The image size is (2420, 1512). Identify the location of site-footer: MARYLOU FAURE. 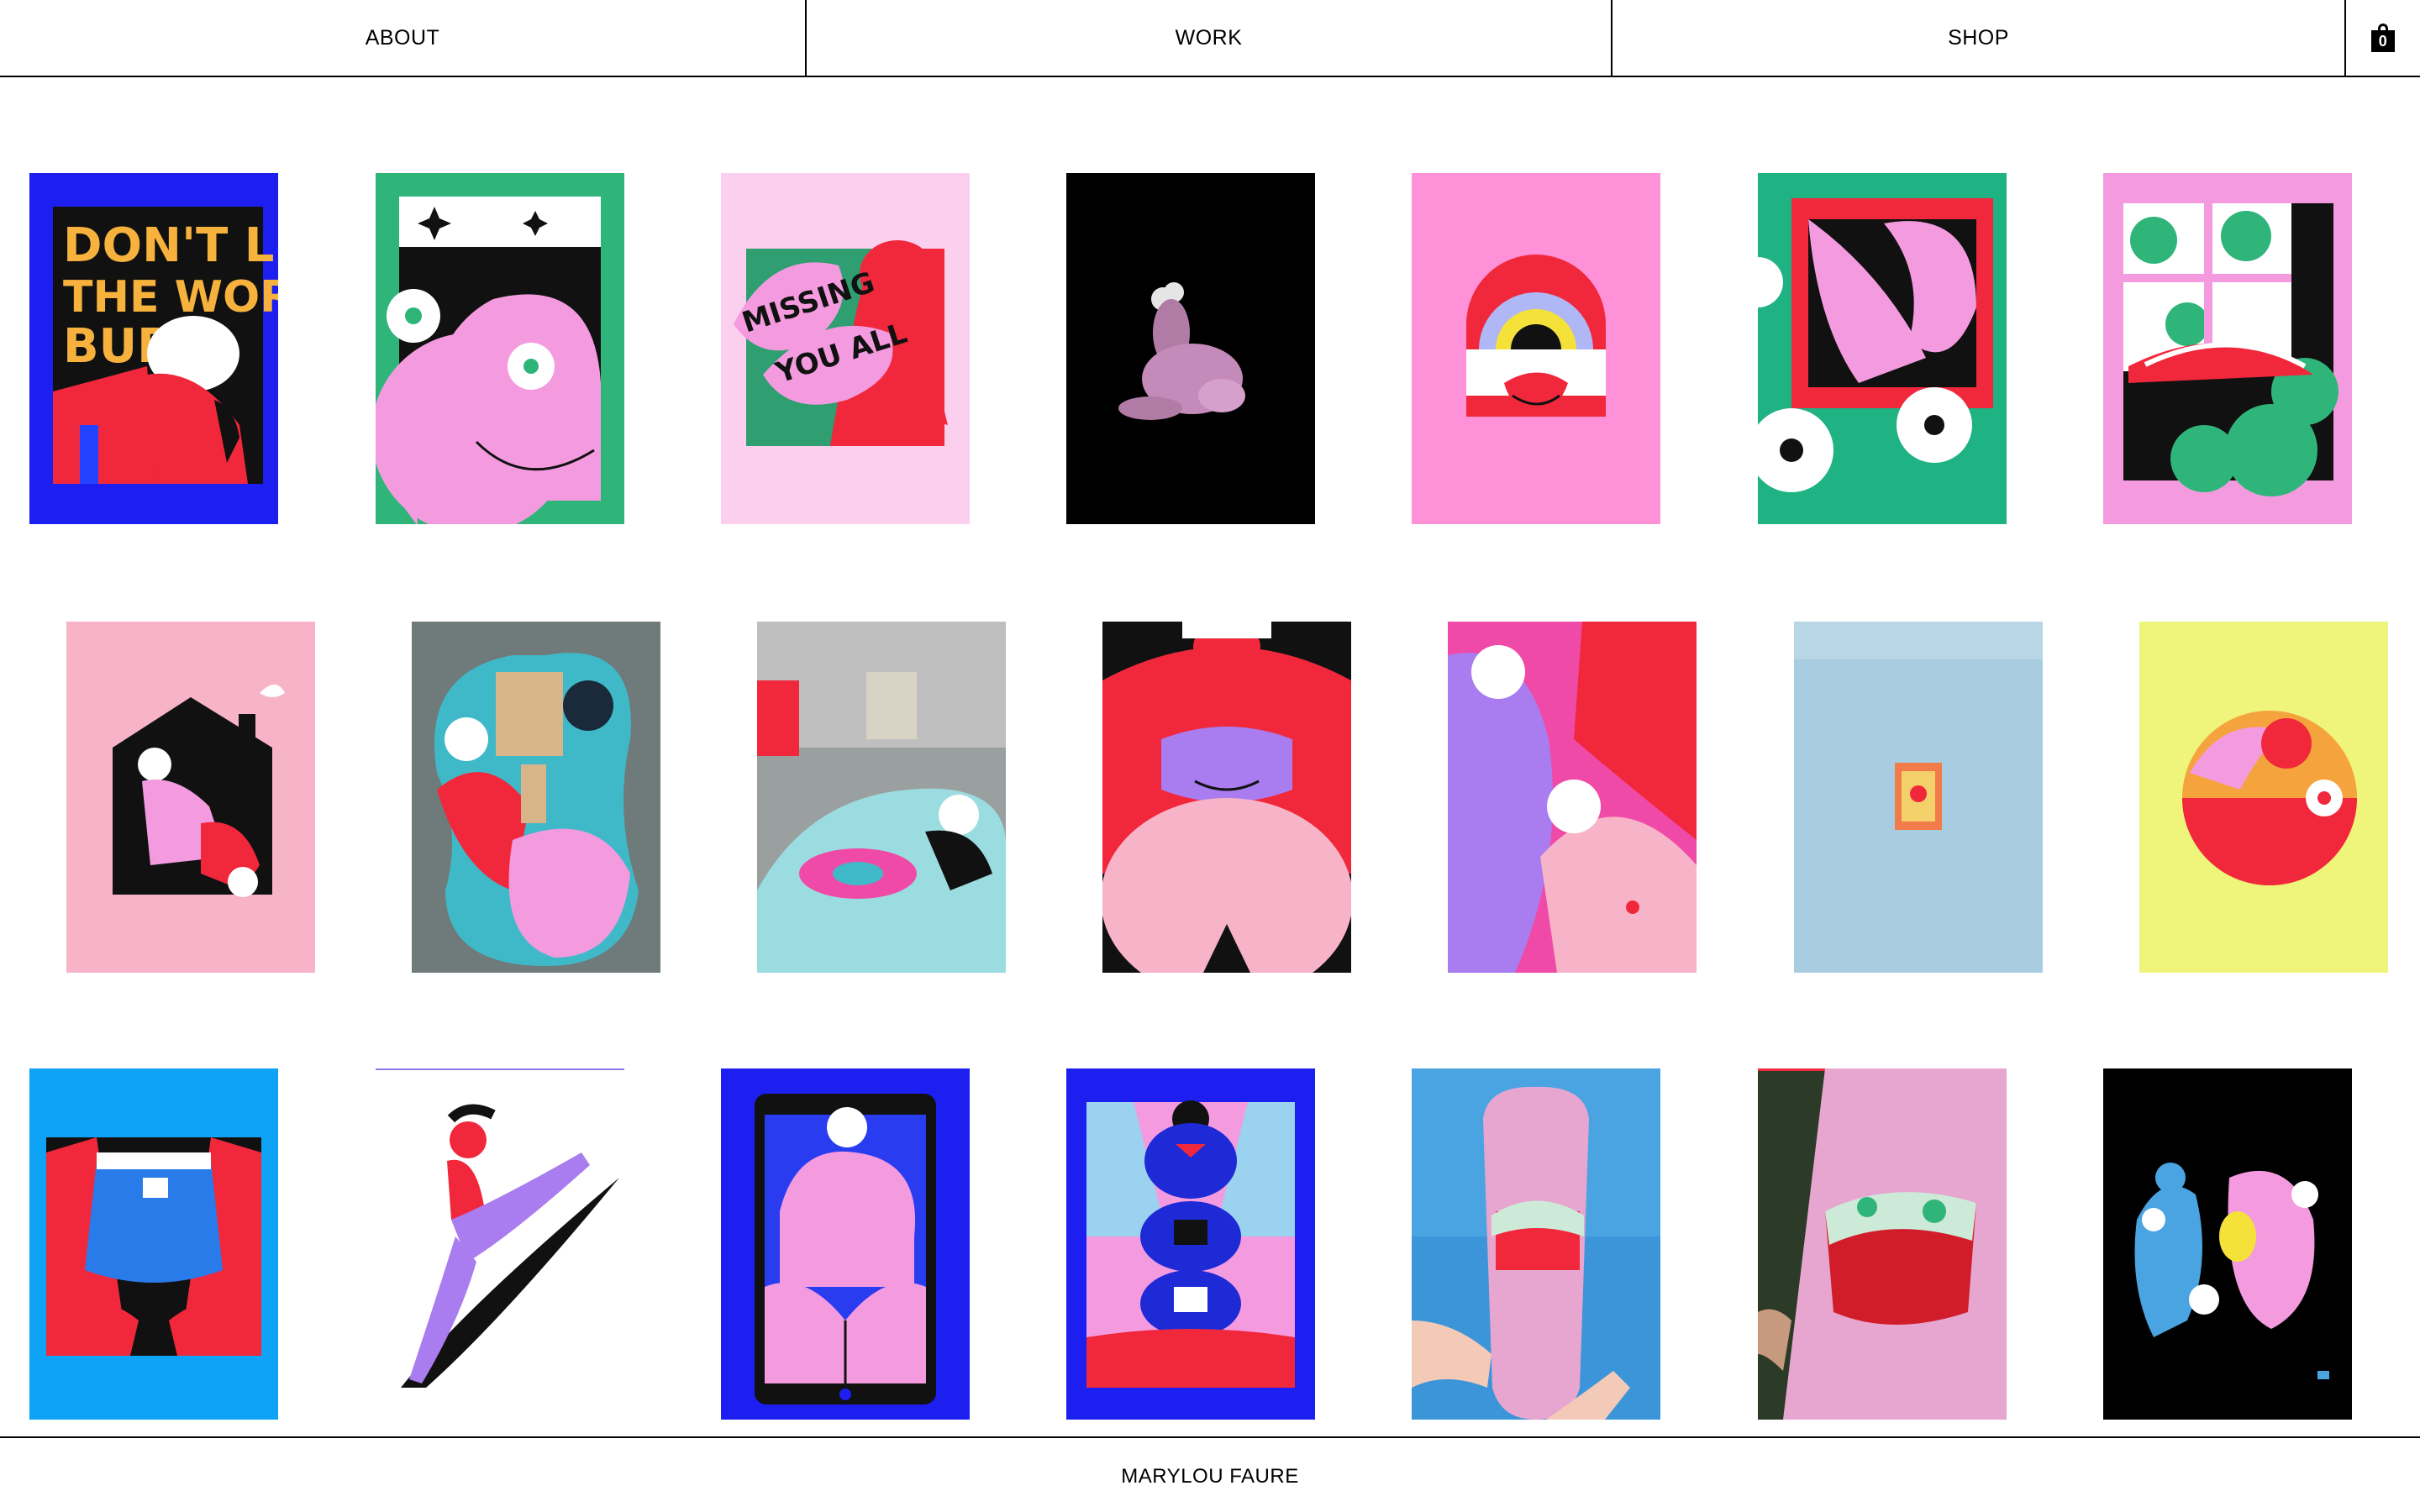
(1210, 1474).